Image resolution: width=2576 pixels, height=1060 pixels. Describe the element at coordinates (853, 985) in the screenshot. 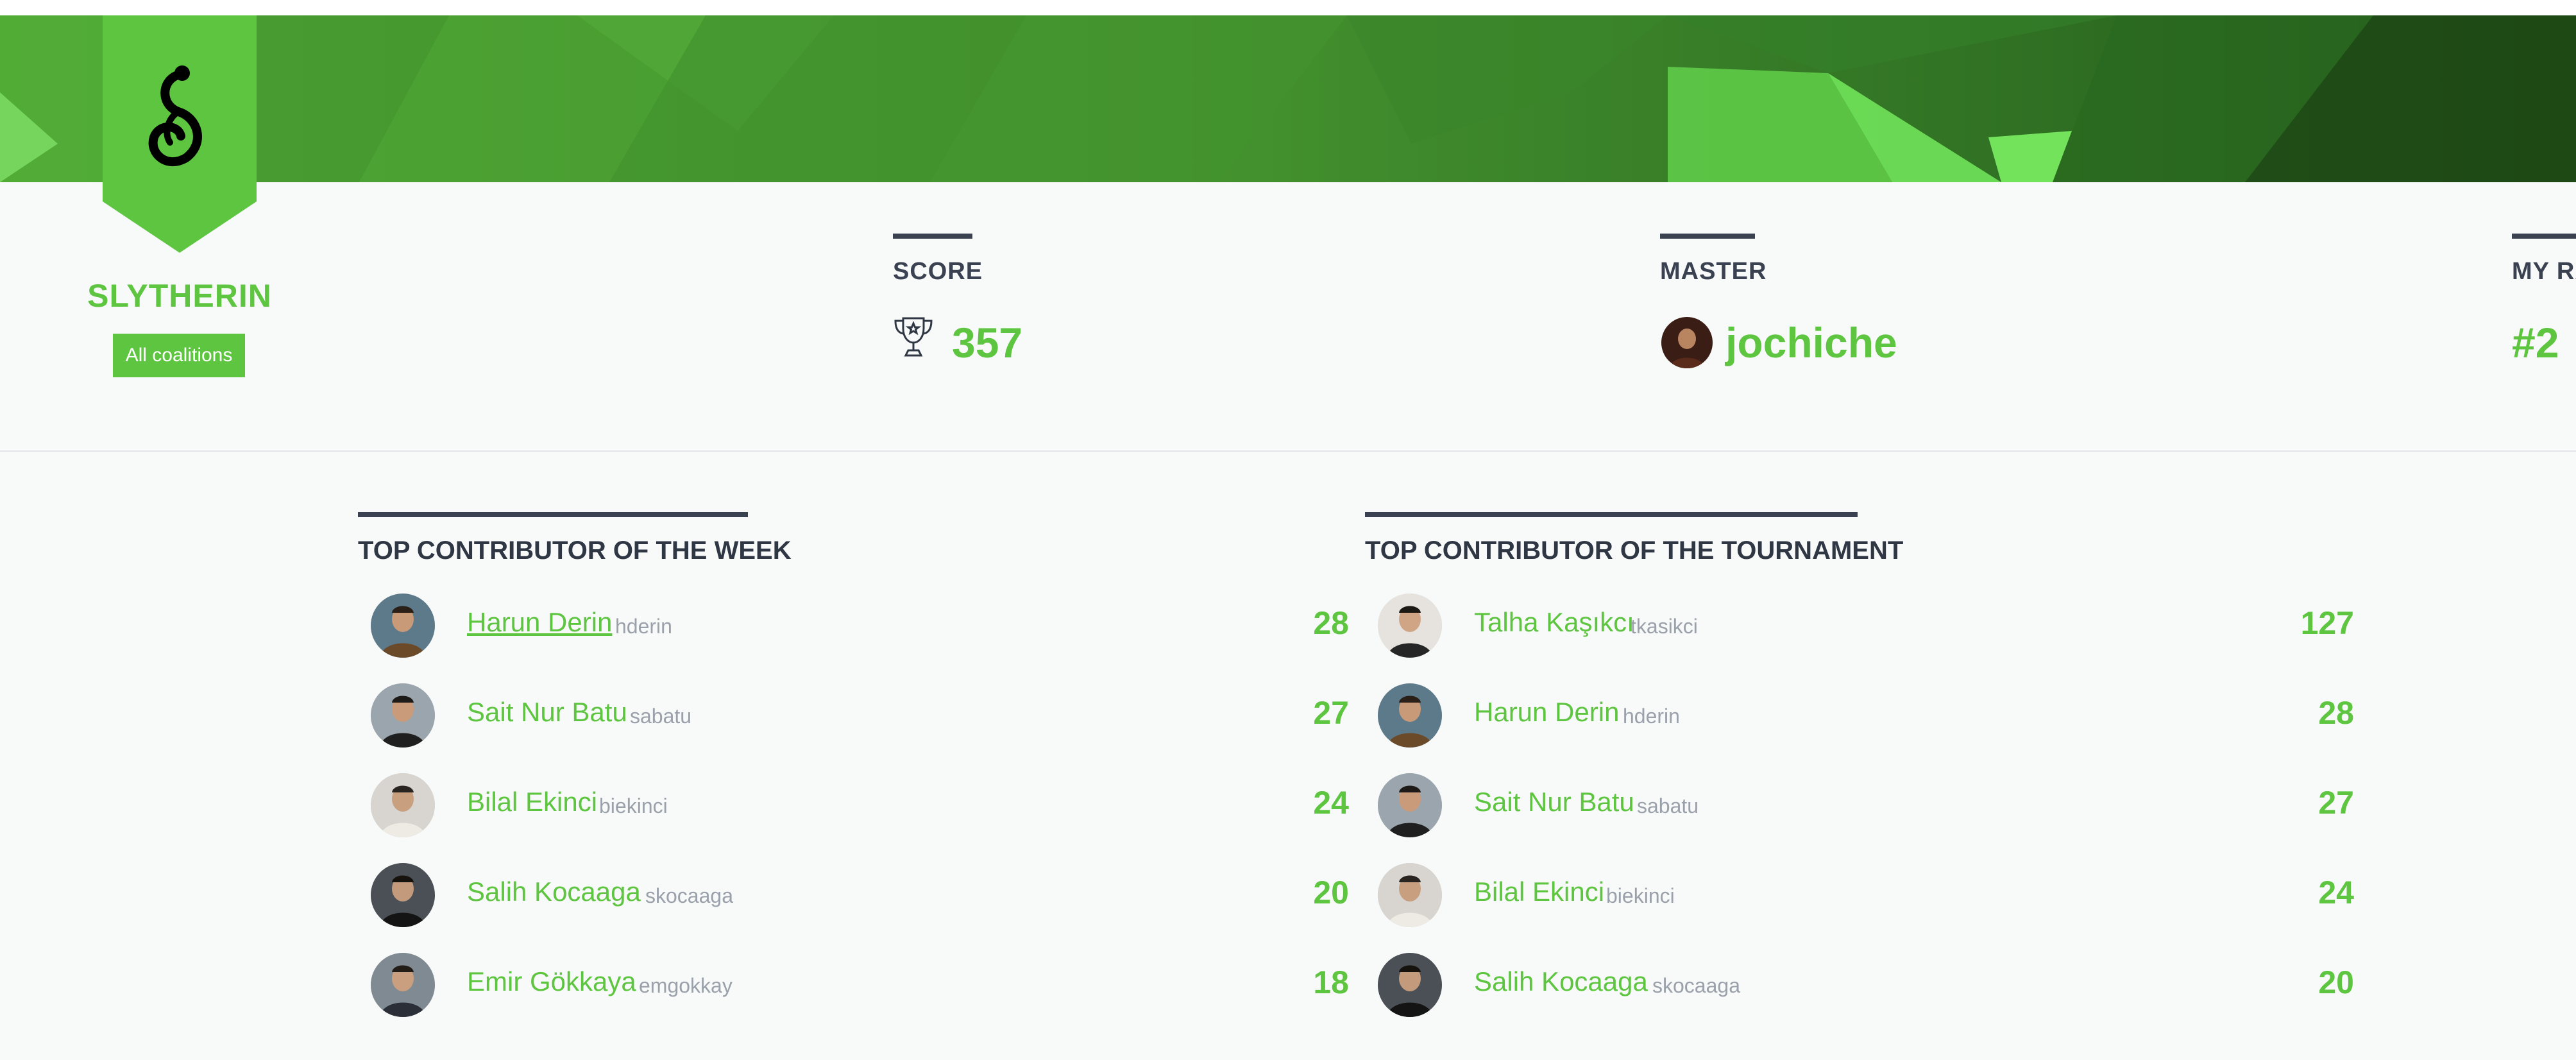

I see `list-item: Emir Gökkaya emgokkay 18` at that location.